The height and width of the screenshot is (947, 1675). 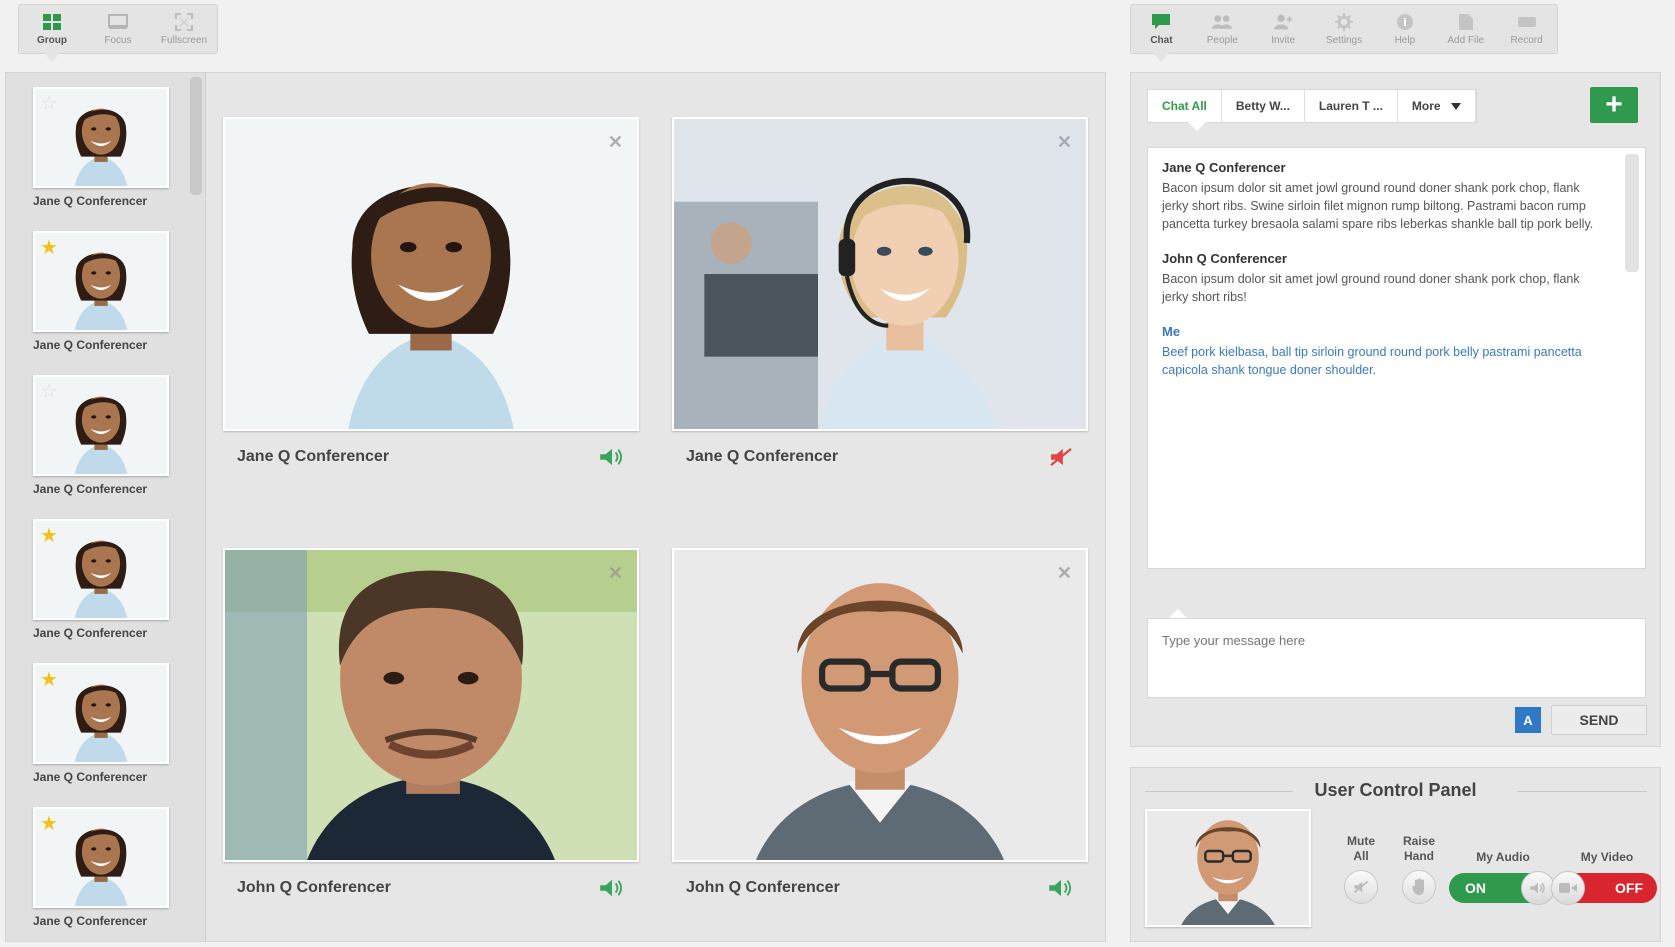 What do you see at coordinates (1283, 40) in the screenshot?
I see `invite-label: Invite` at bounding box center [1283, 40].